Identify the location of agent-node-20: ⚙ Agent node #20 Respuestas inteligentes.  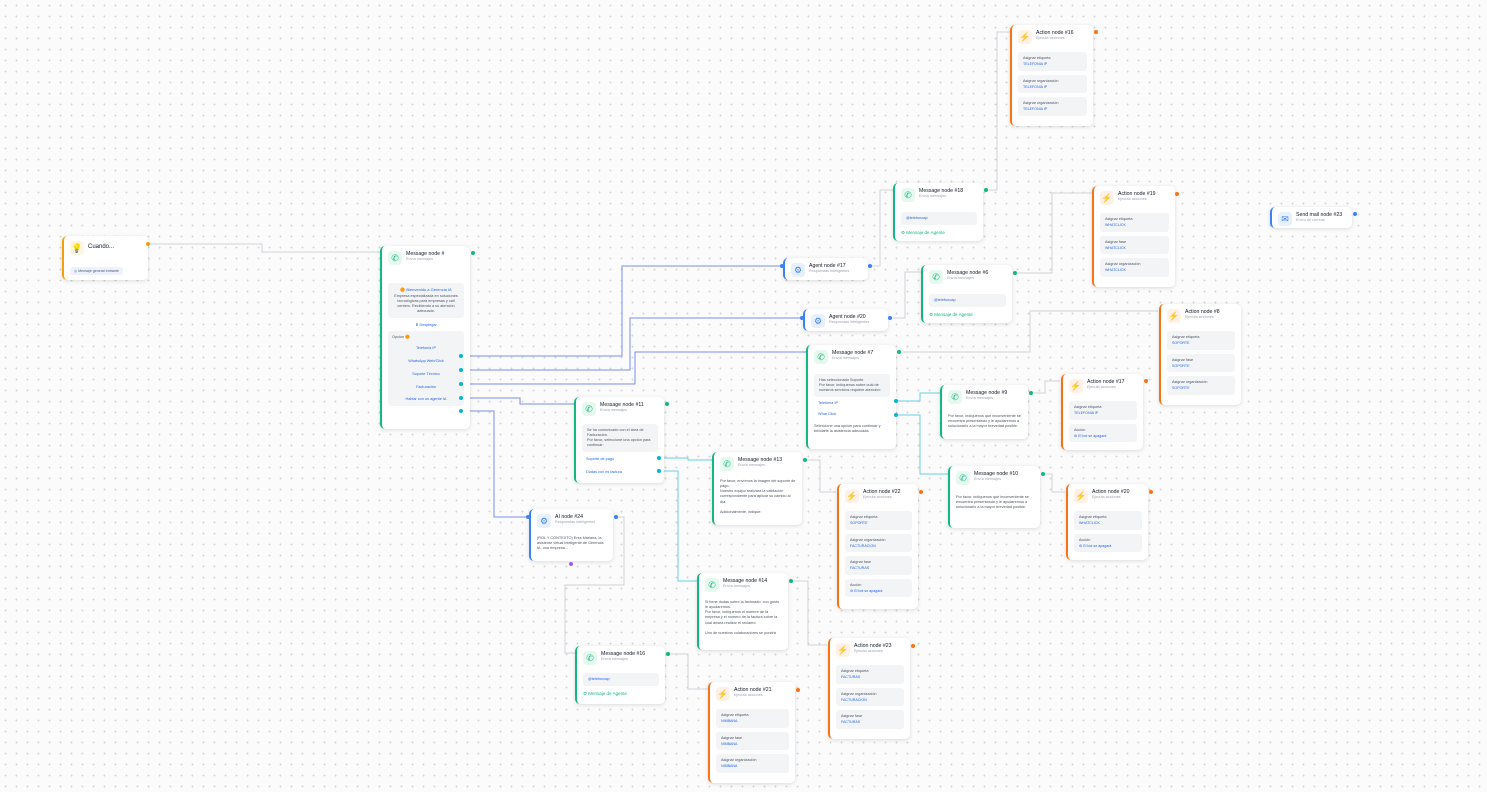
(845, 320).